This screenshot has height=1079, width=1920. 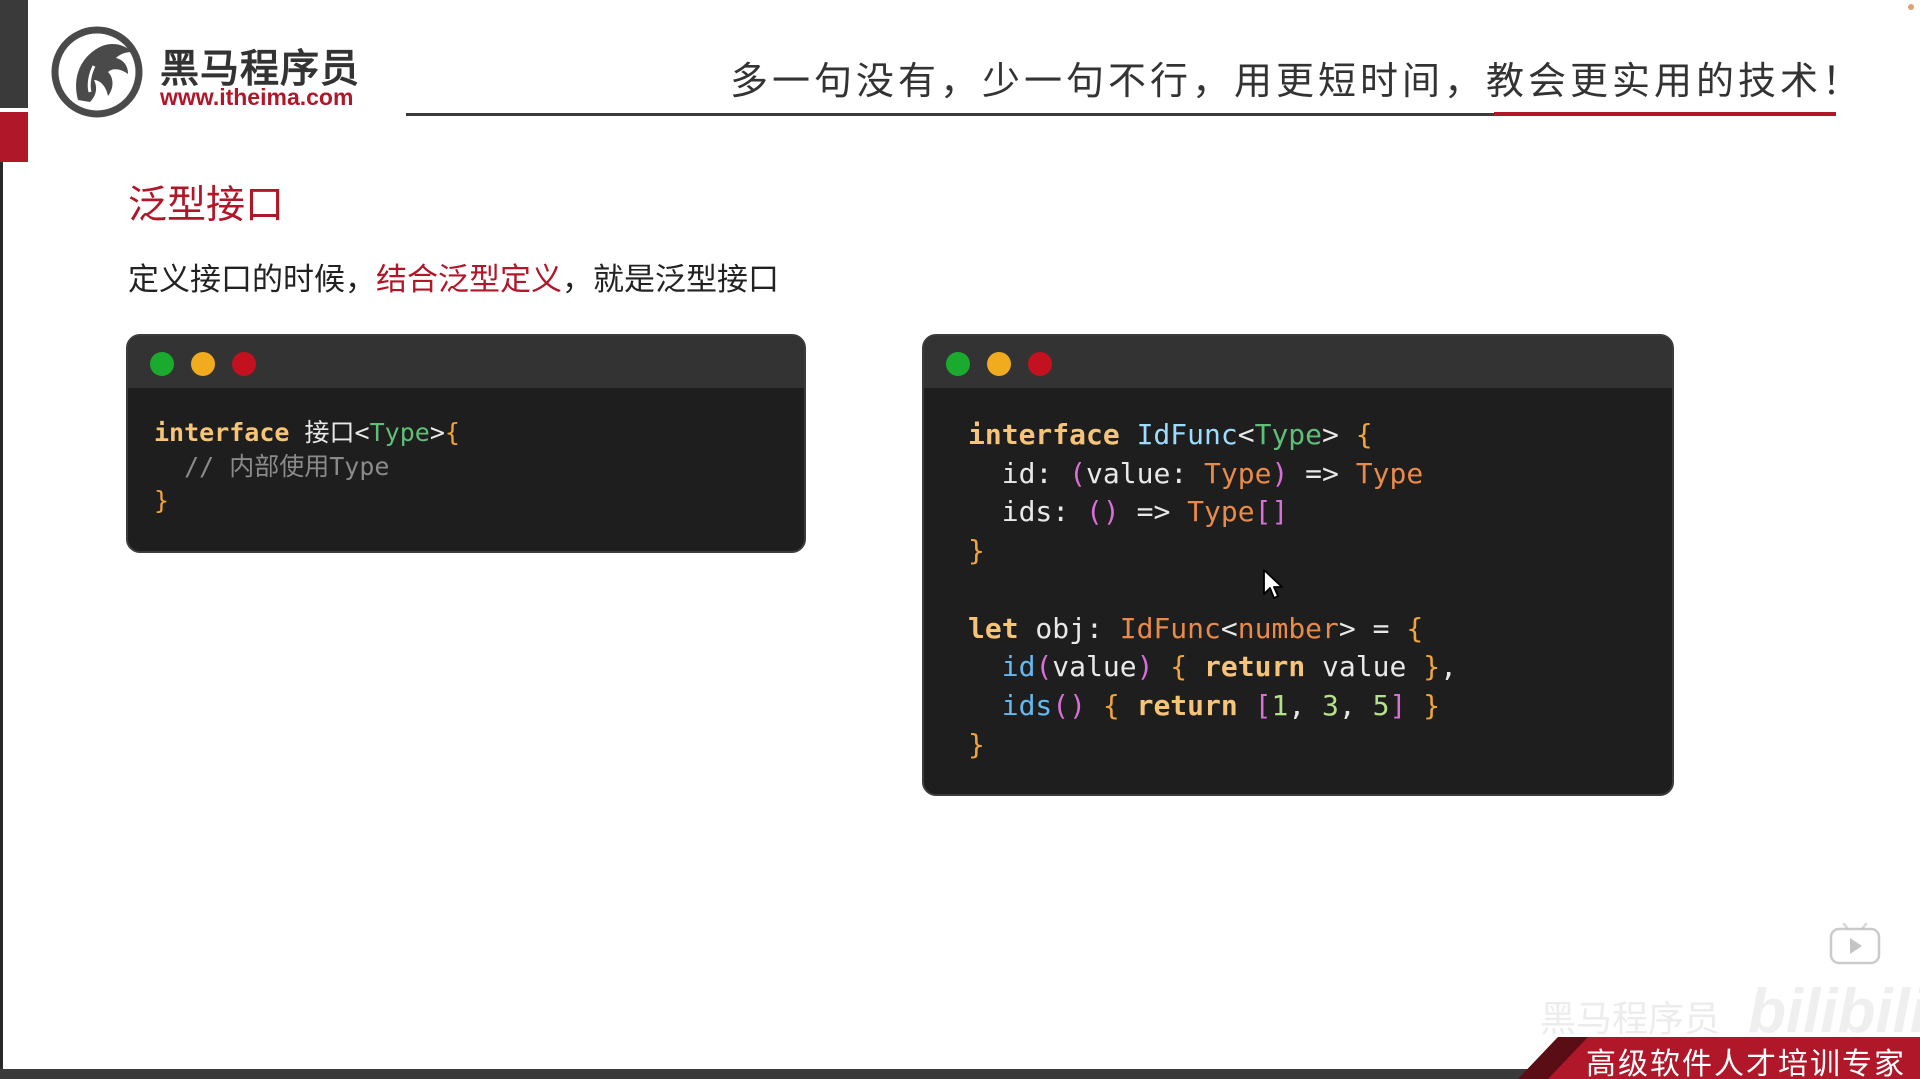 What do you see at coordinates (1911, 7) in the screenshot?
I see `corner-dot` at bounding box center [1911, 7].